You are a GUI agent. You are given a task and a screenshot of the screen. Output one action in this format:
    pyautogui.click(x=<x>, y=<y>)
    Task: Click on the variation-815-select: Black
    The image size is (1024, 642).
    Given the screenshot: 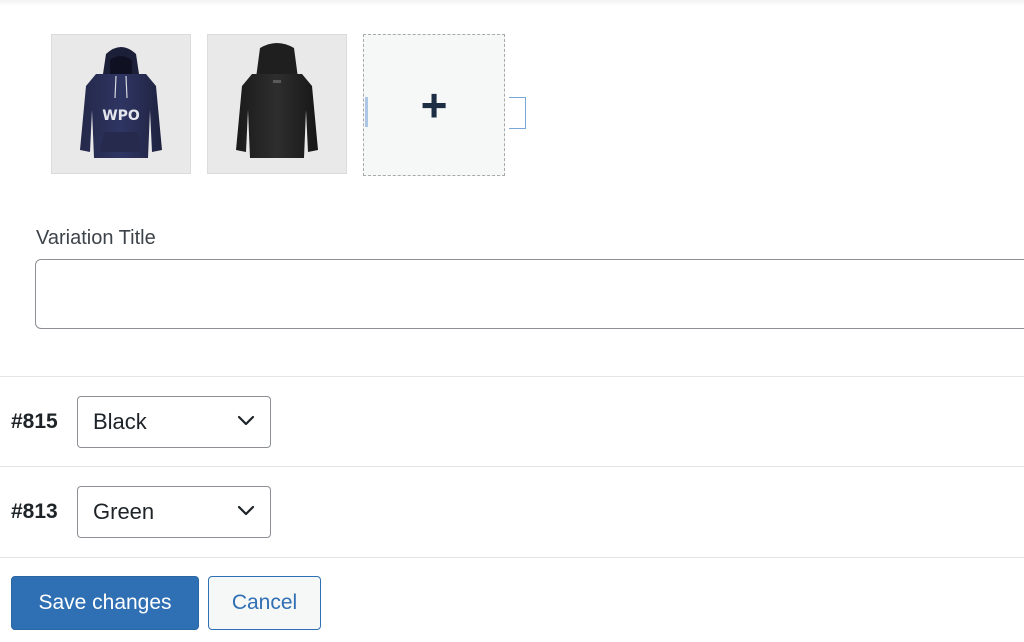 What is the action you would take?
    pyautogui.click(x=174, y=422)
    